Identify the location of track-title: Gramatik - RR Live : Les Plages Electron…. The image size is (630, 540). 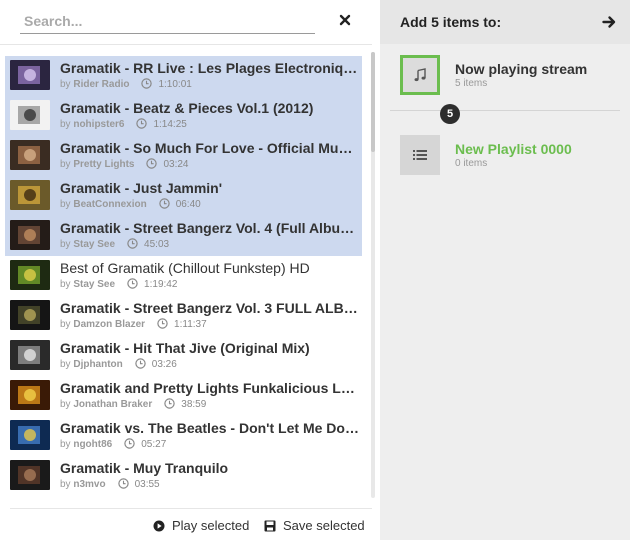
(210, 68).